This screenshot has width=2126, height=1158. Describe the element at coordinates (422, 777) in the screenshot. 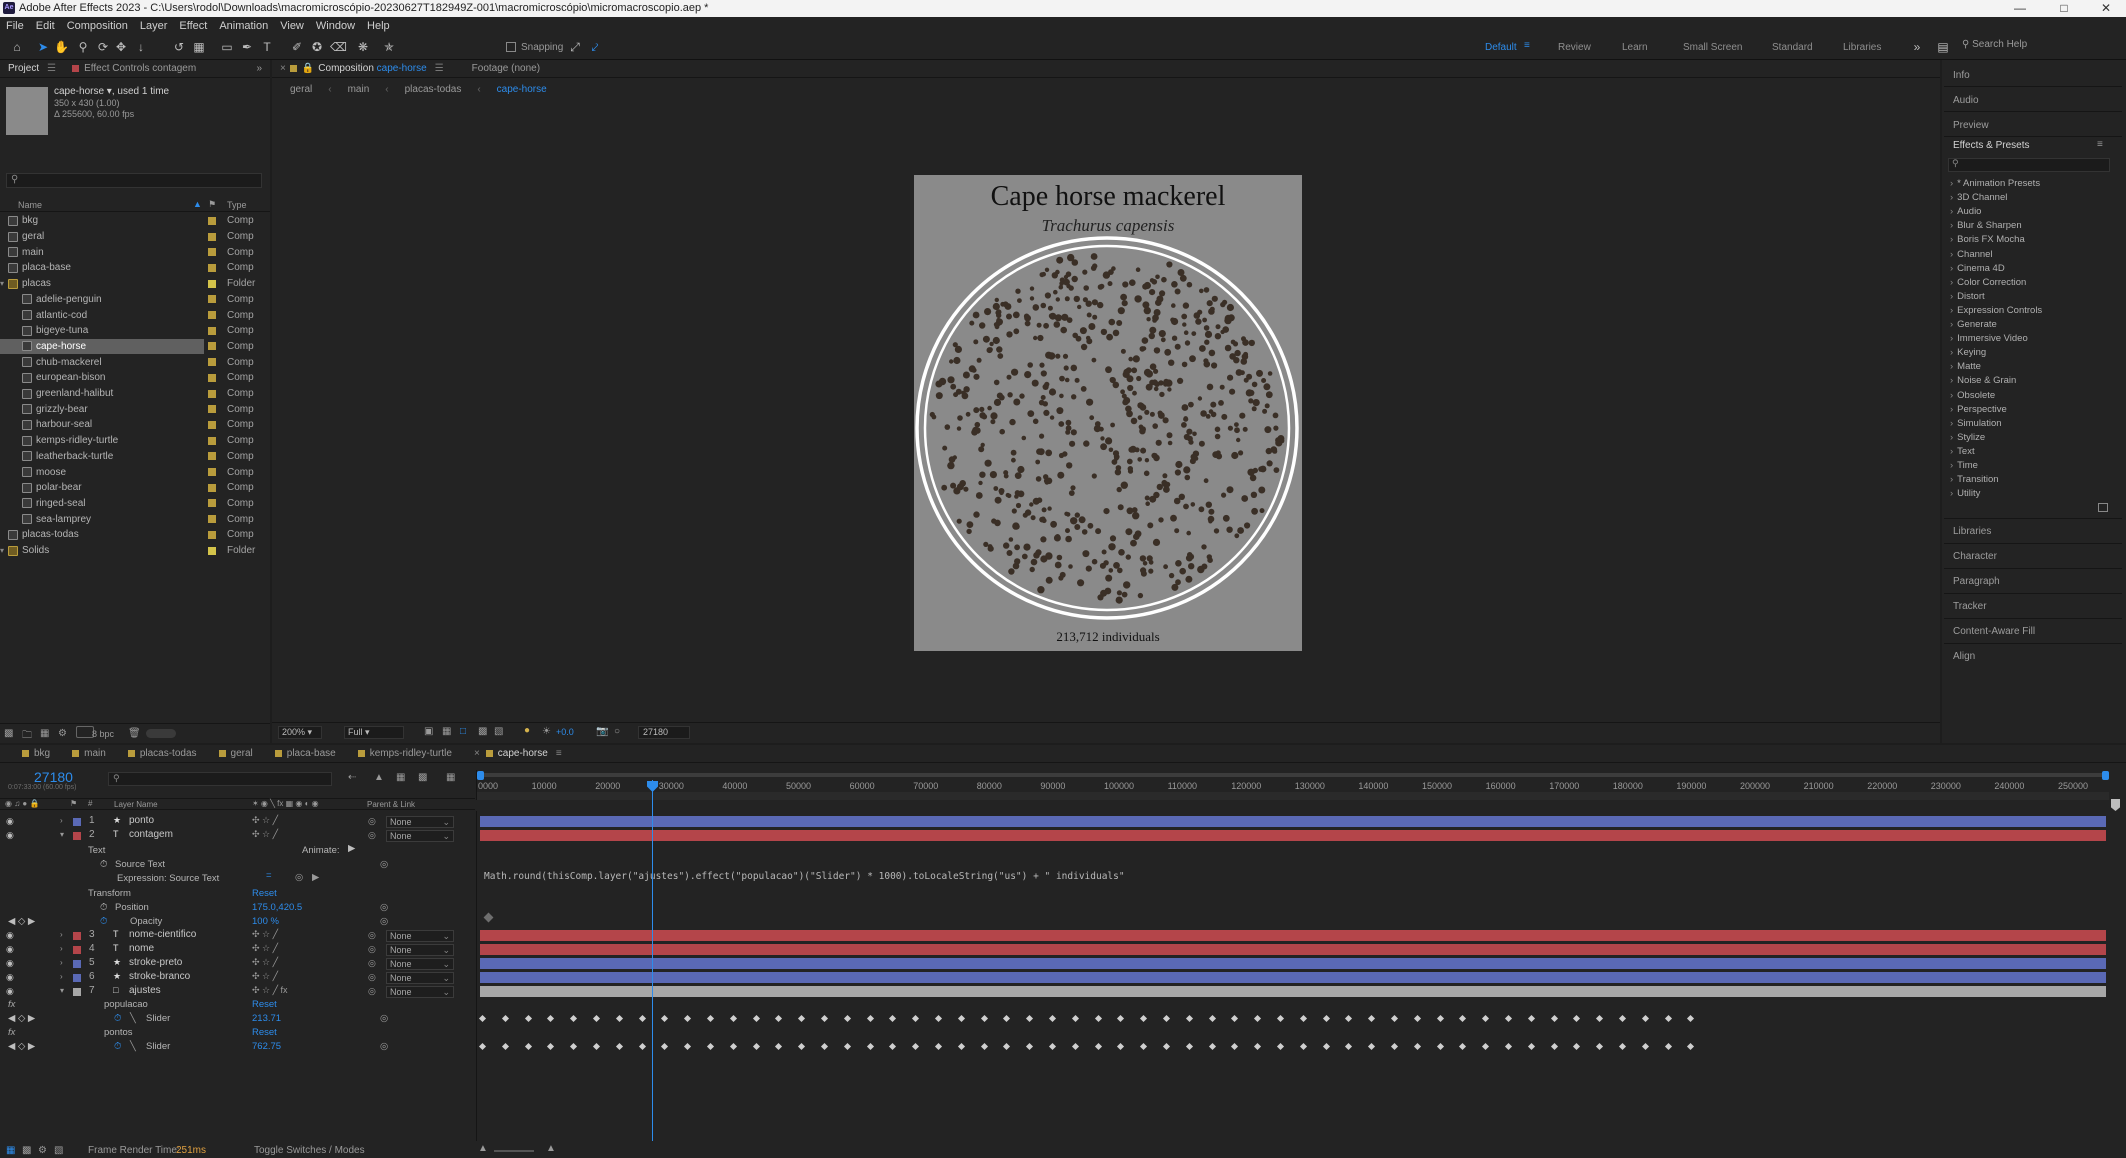

I see `frame-blending-icon: ▩` at that location.